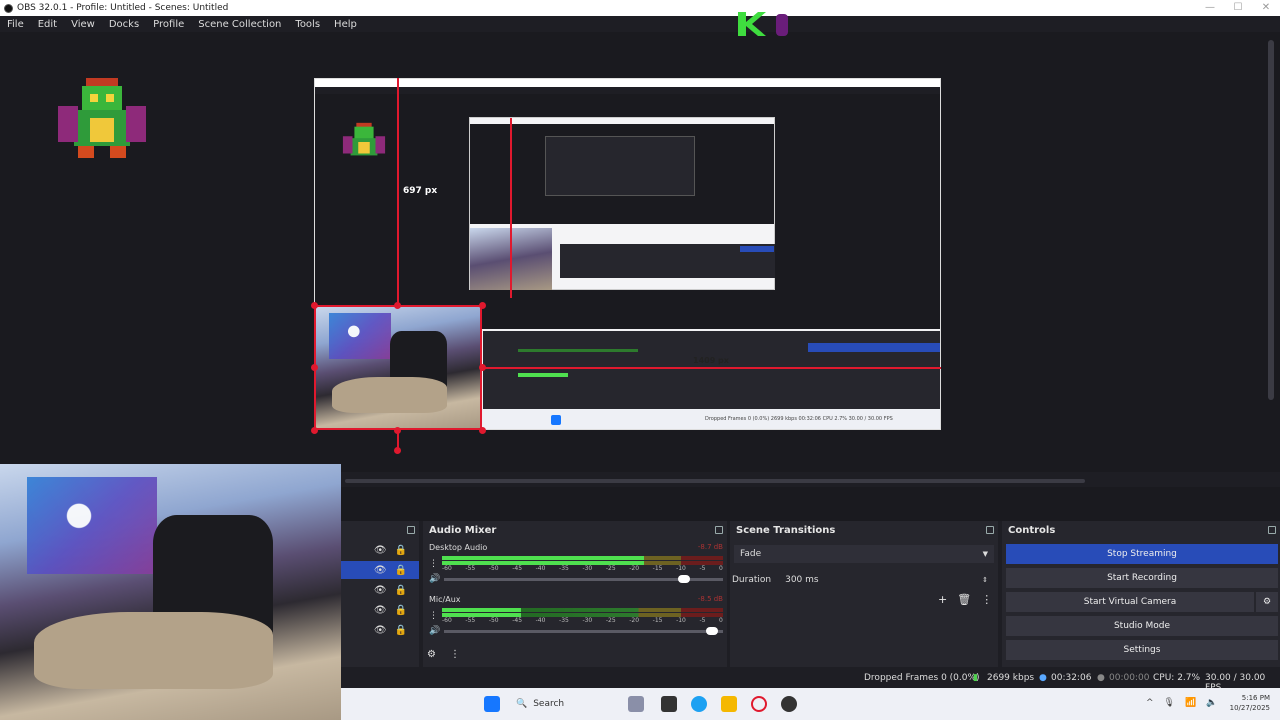  What do you see at coordinates (1177, 678) in the screenshot?
I see `cpu-status: CPU: 2.7%` at bounding box center [1177, 678].